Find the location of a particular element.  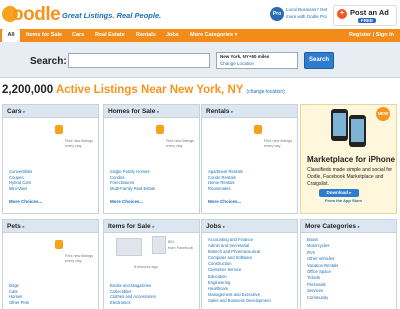

new-badge: NEW is located at coordinates (383, 114).